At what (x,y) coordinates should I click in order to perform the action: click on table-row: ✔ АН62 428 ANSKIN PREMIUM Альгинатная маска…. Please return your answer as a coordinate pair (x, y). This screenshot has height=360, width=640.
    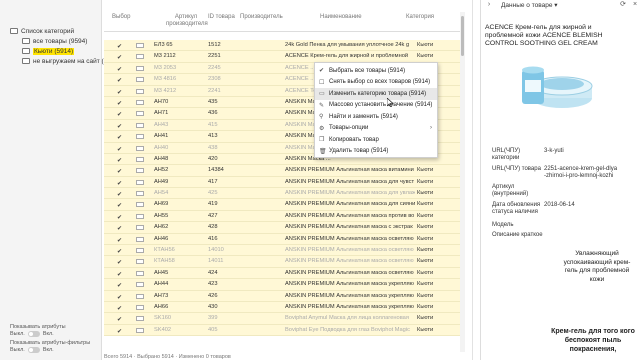
    Looking at the image, I should click on (283, 228).